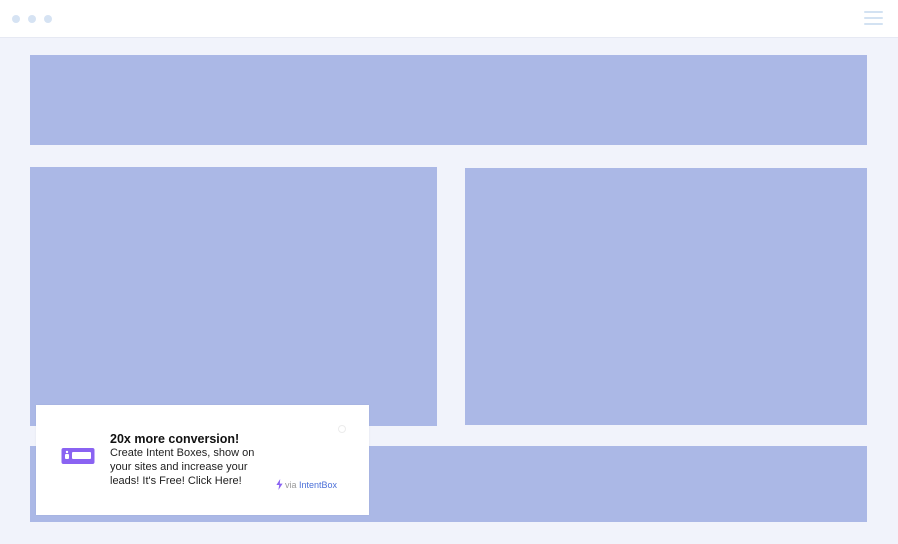 This screenshot has height=544, width=898. I want to click on hamburger-icon, so click(873, 18).